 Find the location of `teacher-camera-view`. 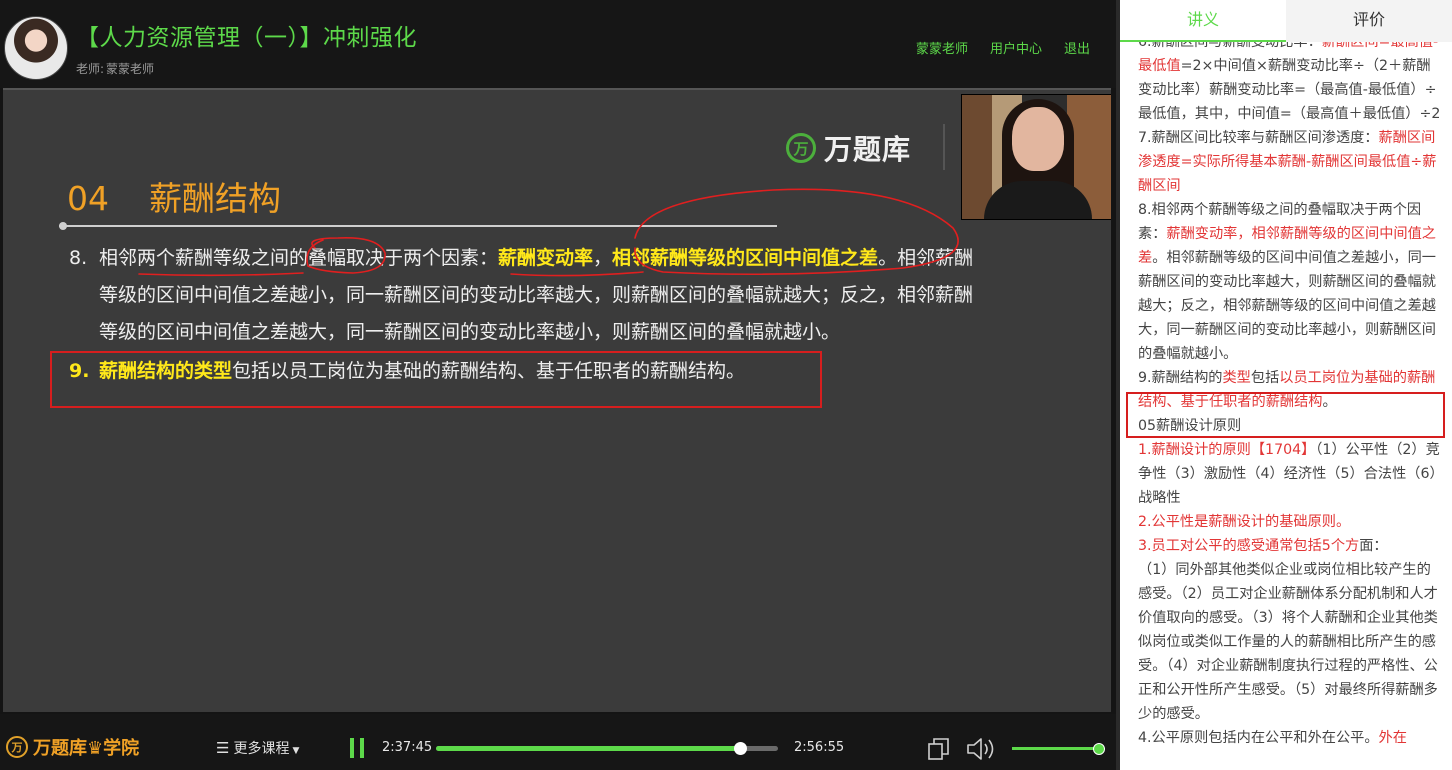

teacher-camera-view is located at coordinates (1036, 157).